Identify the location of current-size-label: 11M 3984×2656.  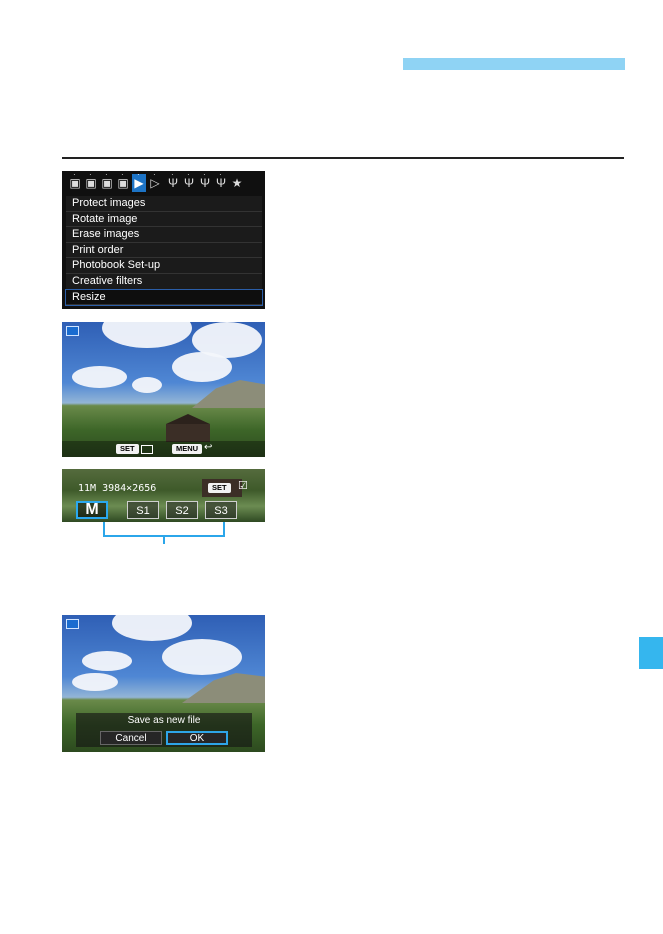
(117, 488).